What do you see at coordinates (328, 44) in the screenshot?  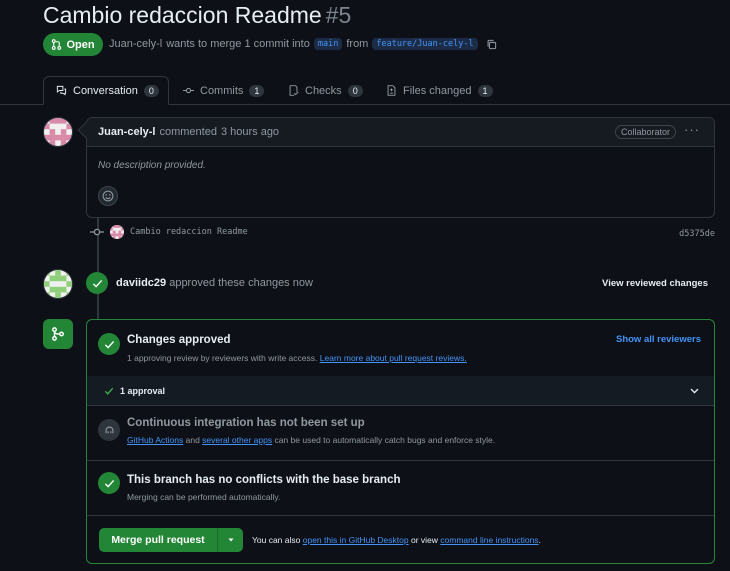 I see `base-branch: main` at bounding box center [328, 44].